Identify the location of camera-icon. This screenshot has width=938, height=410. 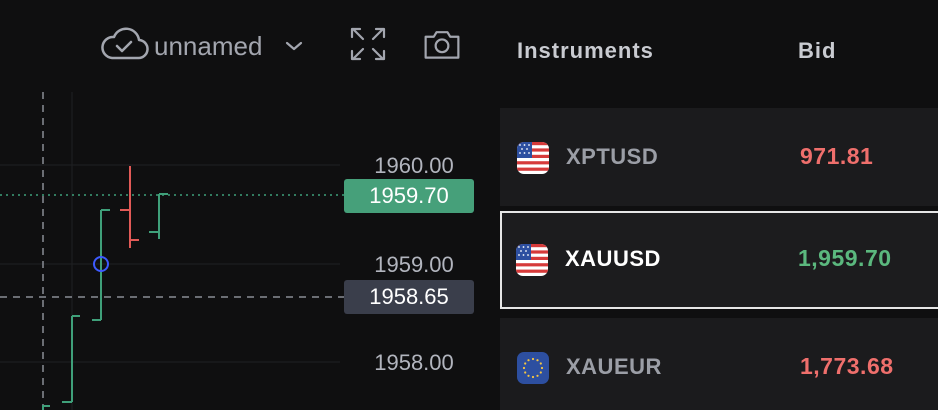
(442, 44).